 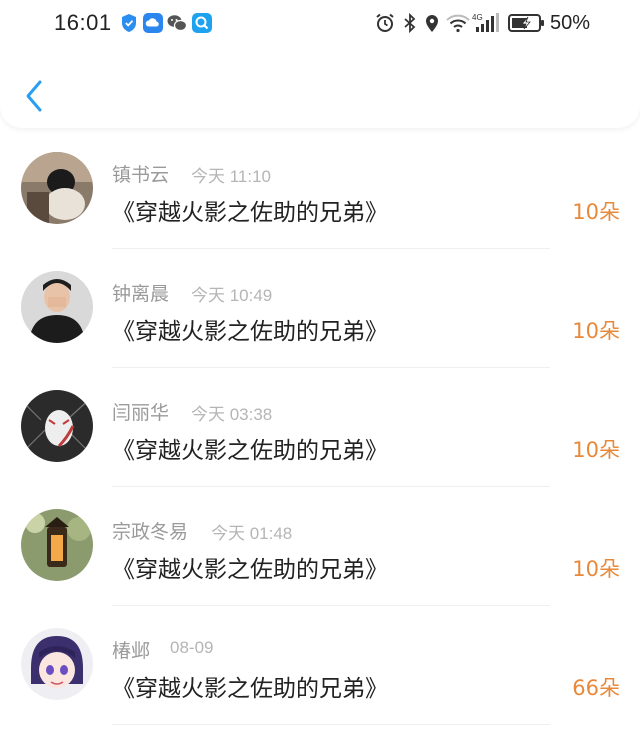 I want to click on svg-text: 4G, so click(x=477, y=17).